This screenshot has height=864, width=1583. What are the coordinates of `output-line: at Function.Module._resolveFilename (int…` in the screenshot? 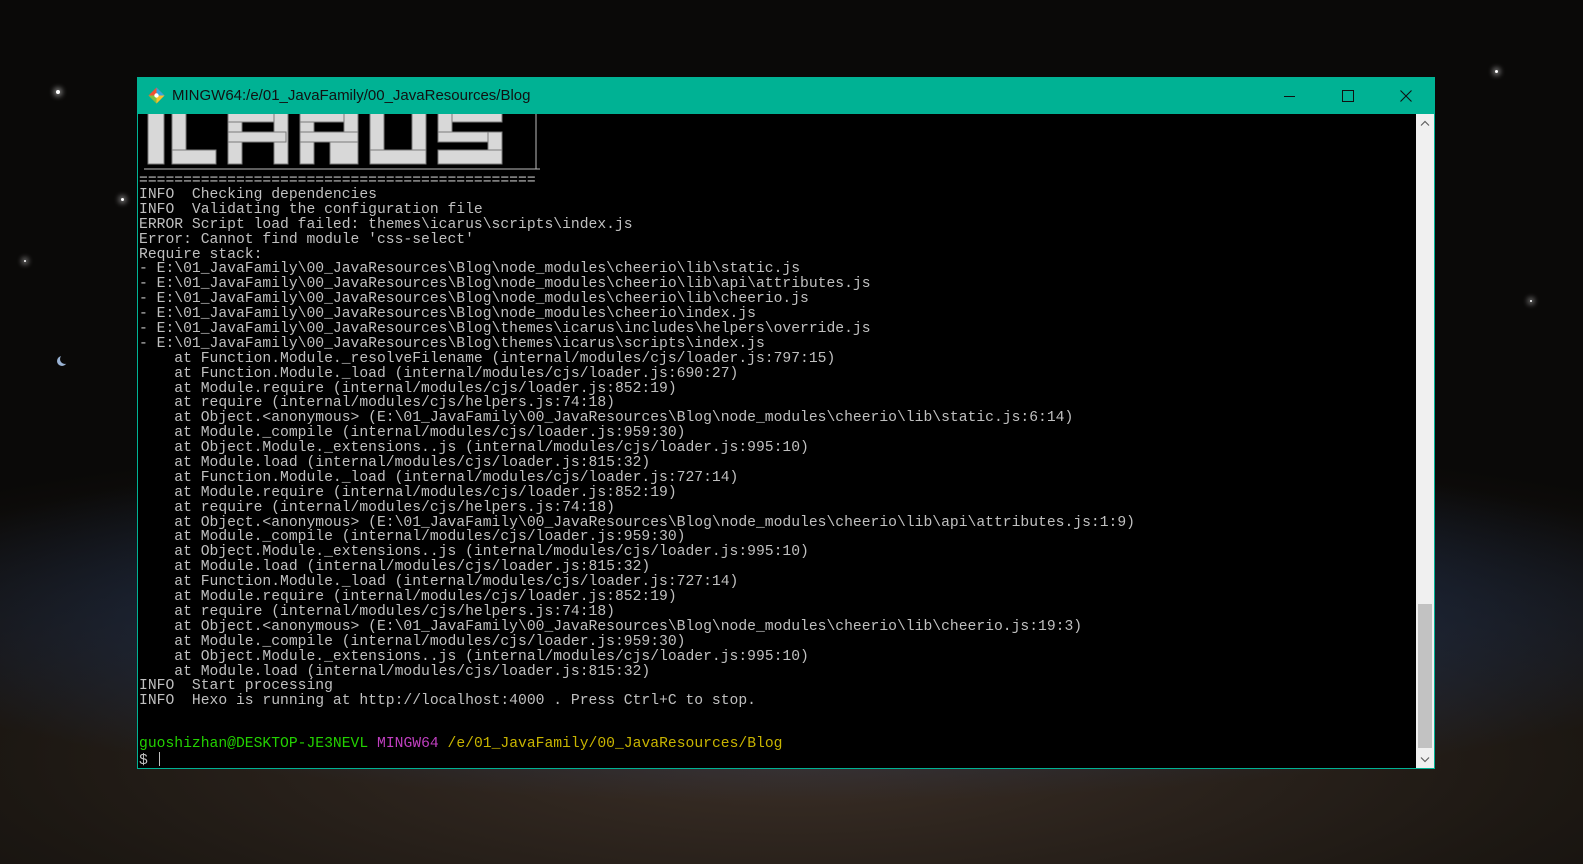 It's located at (487, 358).